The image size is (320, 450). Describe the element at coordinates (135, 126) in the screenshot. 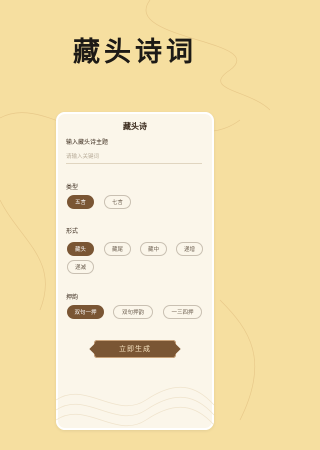

I see `card-title: 藏头诗` at that location.